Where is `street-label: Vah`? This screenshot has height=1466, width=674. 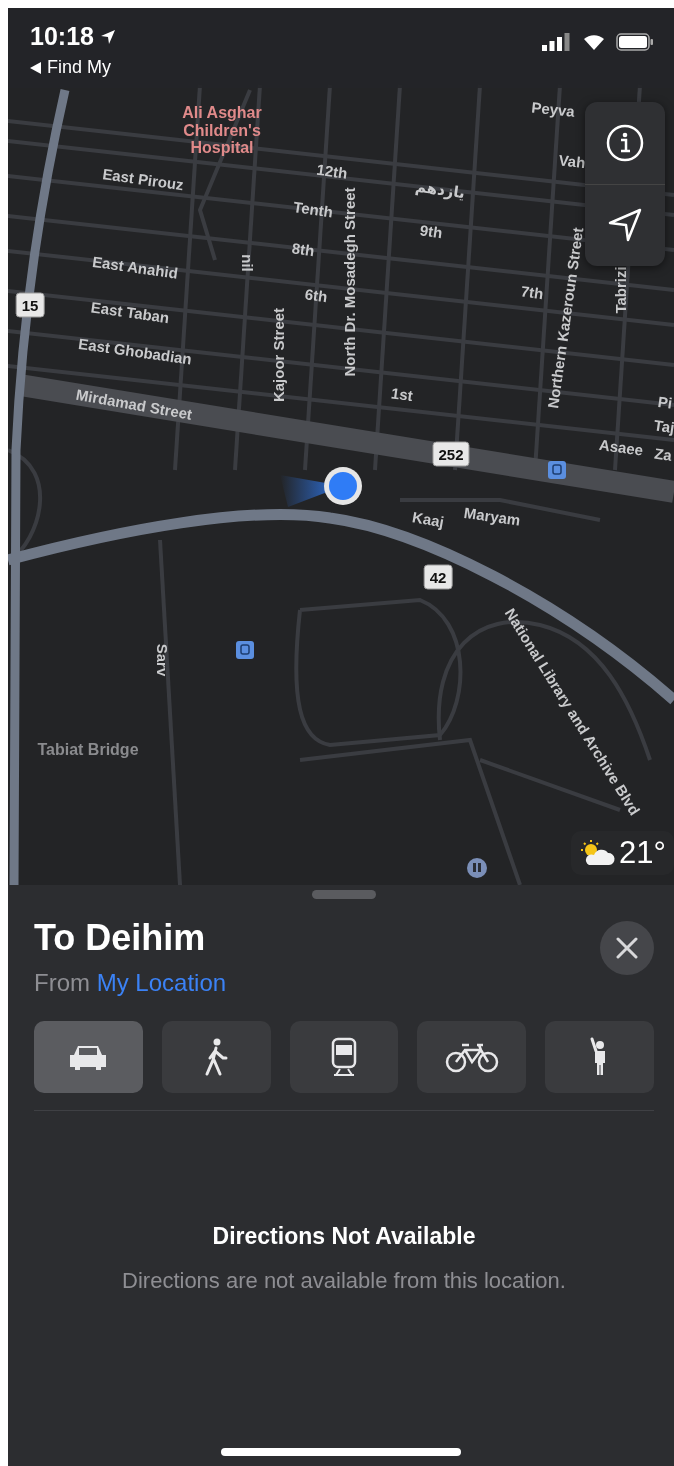
street-label: Vah is located at coordinates (572, 162).